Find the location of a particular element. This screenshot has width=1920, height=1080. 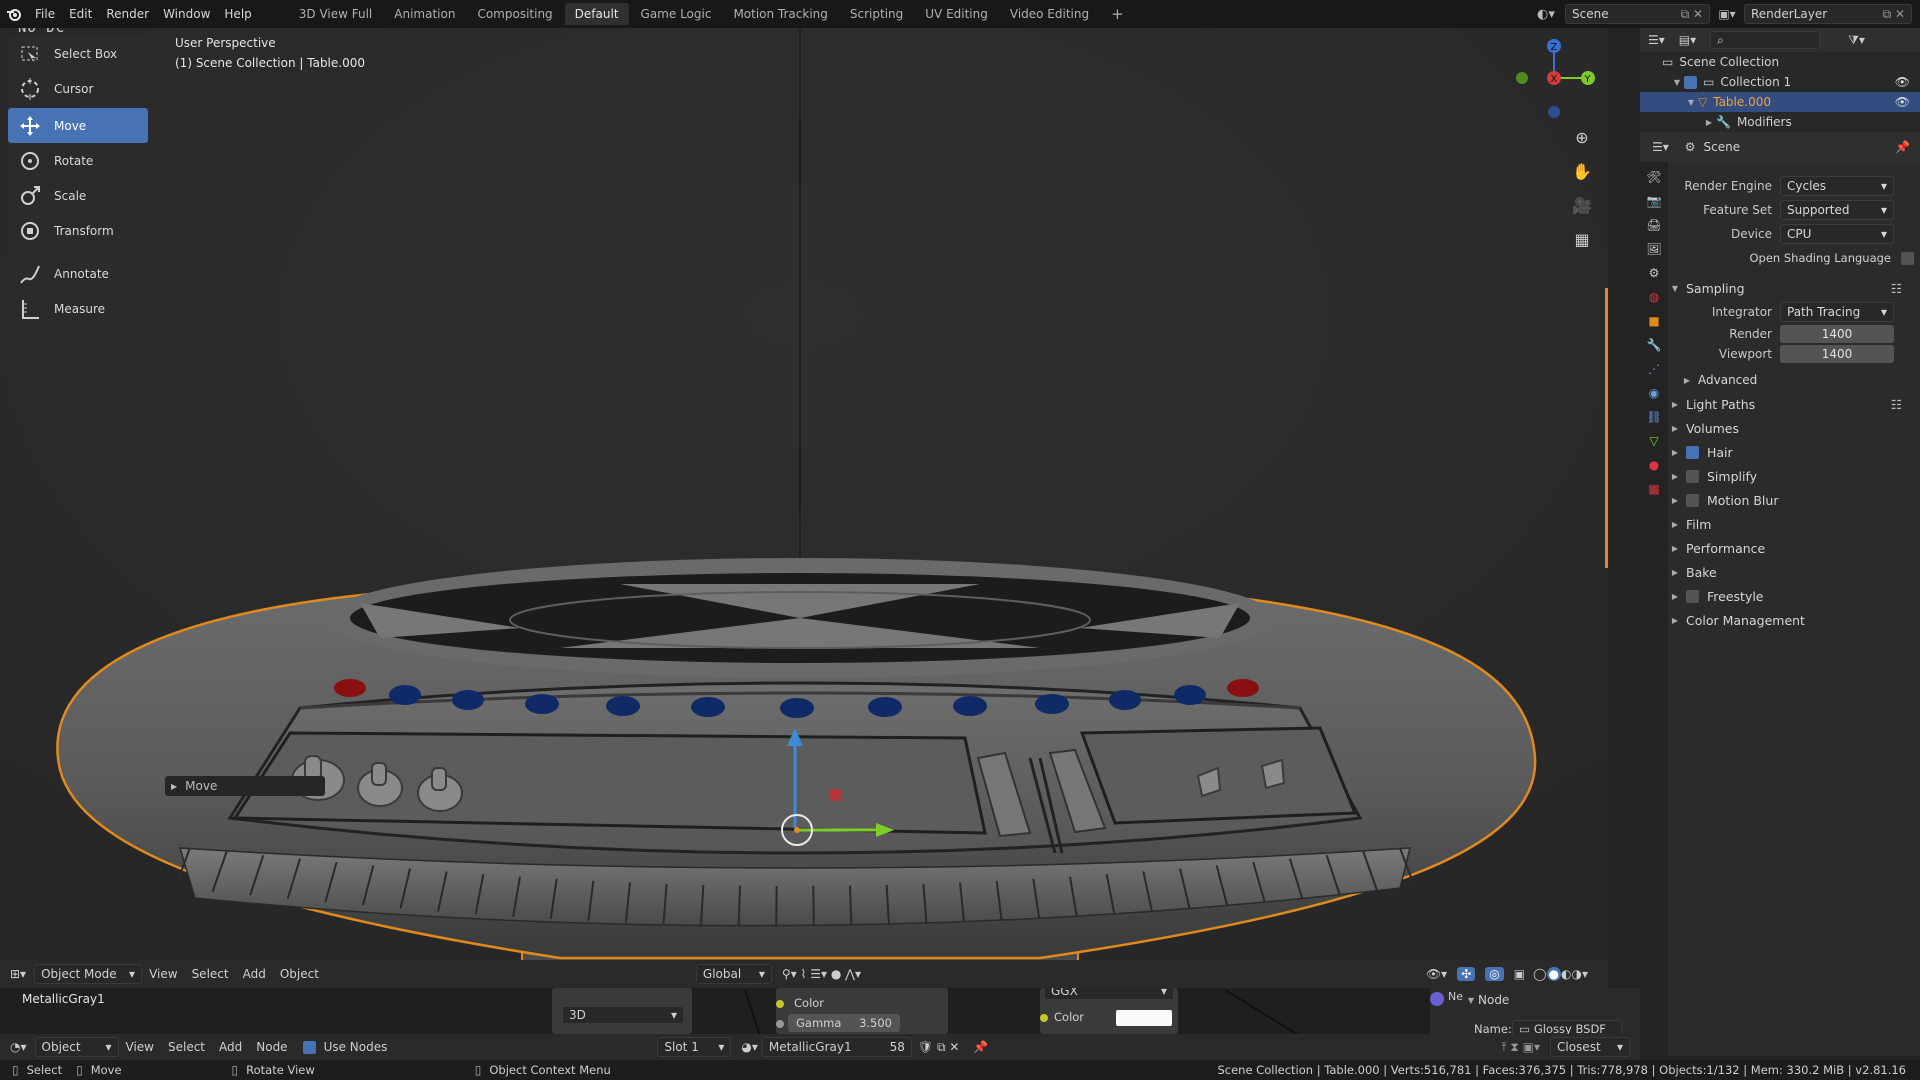

shading-material-icon: ◐ is located at coordinates (1566, 974).